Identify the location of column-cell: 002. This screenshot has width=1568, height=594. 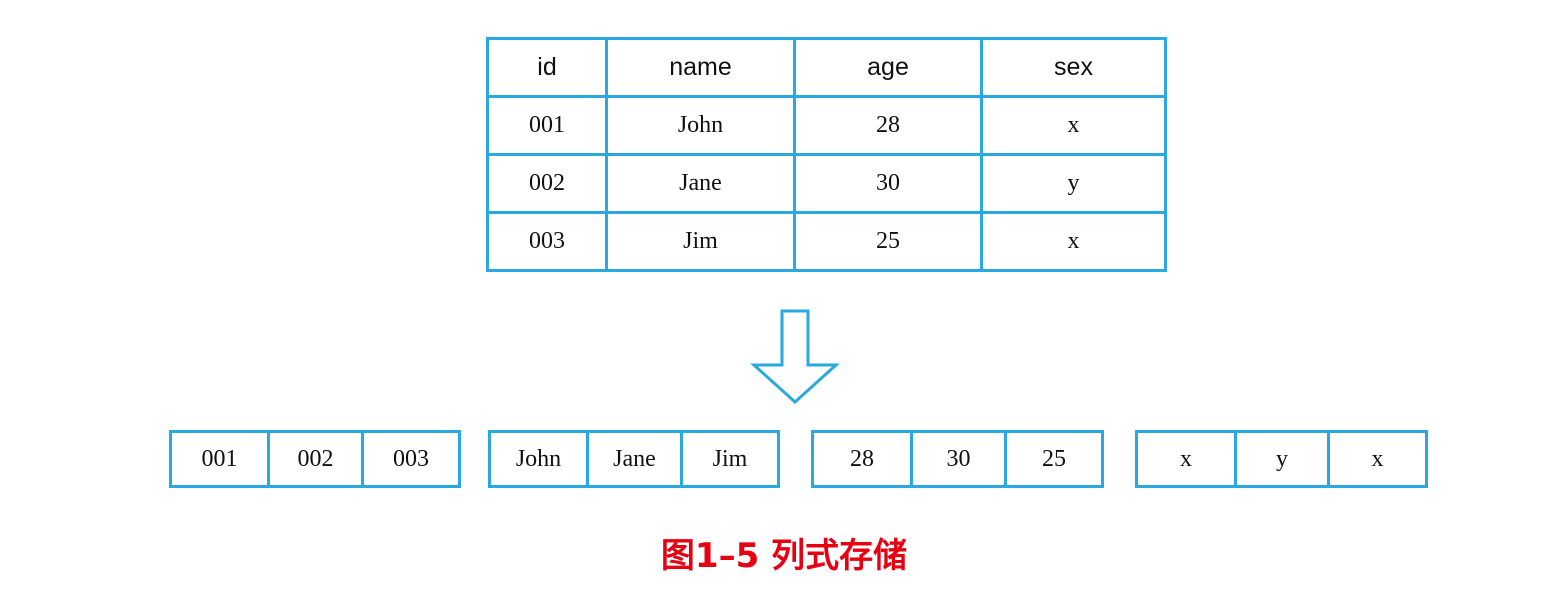
(317, 459).